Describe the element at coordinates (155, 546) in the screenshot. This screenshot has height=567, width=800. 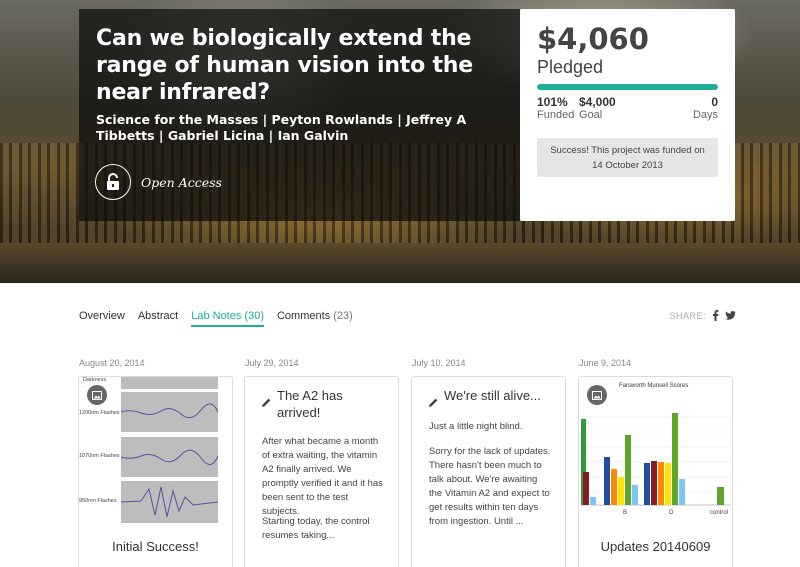
I see `lab-note-1-title: Initial Success!` at that location.